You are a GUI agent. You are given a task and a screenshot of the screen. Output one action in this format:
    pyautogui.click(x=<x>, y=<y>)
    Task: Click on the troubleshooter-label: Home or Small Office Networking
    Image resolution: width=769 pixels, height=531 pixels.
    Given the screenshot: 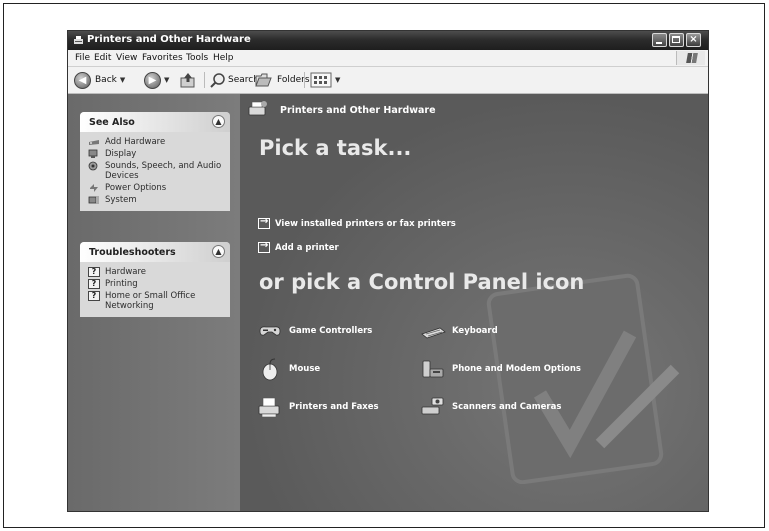 What is the action you would take?
    pyautogui.click(x=150, y=301)
    